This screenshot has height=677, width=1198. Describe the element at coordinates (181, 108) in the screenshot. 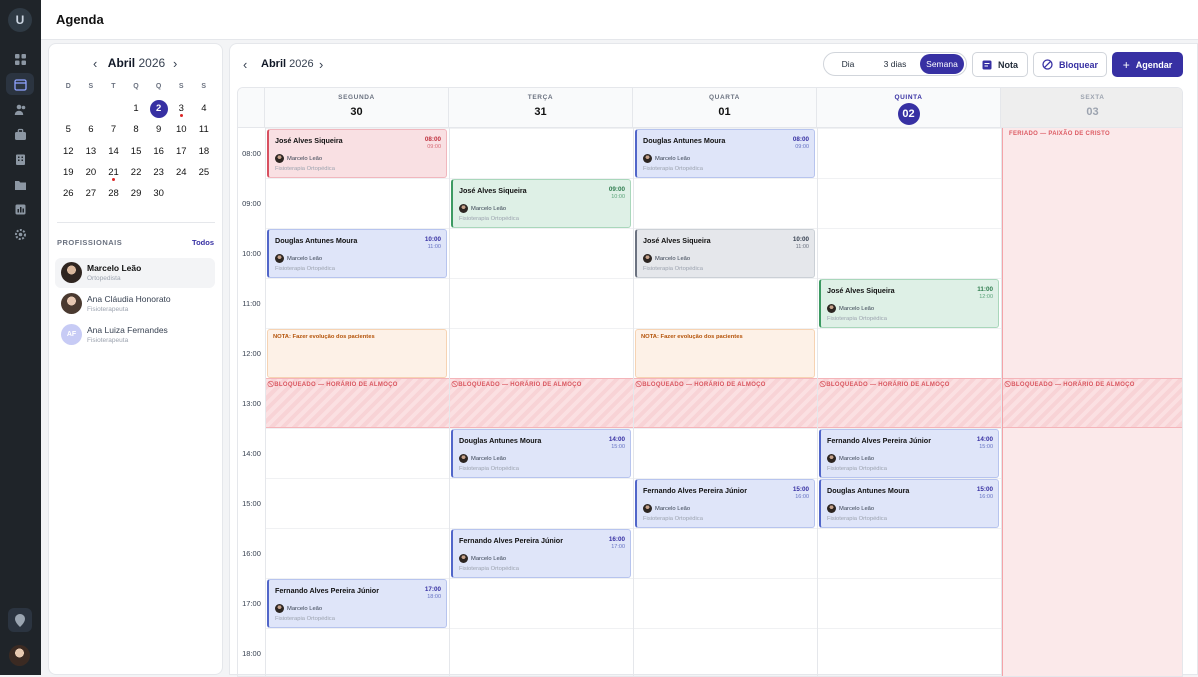

I see `mini-calendar-day: 3` at that location.